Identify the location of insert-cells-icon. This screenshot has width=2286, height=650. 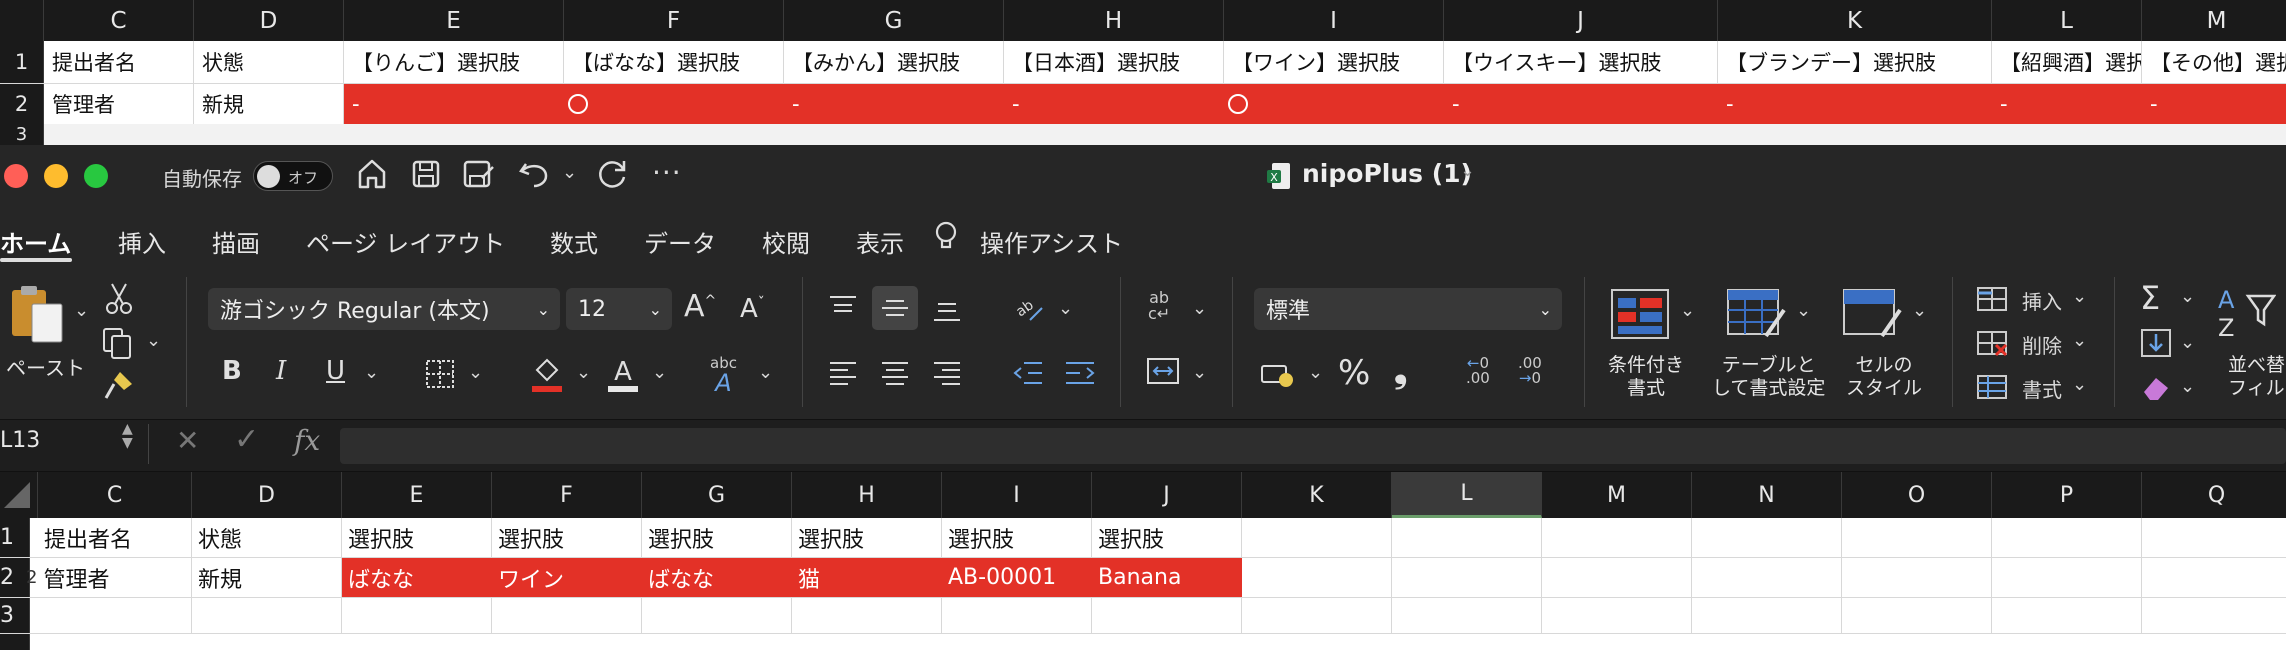
(1993, 299).